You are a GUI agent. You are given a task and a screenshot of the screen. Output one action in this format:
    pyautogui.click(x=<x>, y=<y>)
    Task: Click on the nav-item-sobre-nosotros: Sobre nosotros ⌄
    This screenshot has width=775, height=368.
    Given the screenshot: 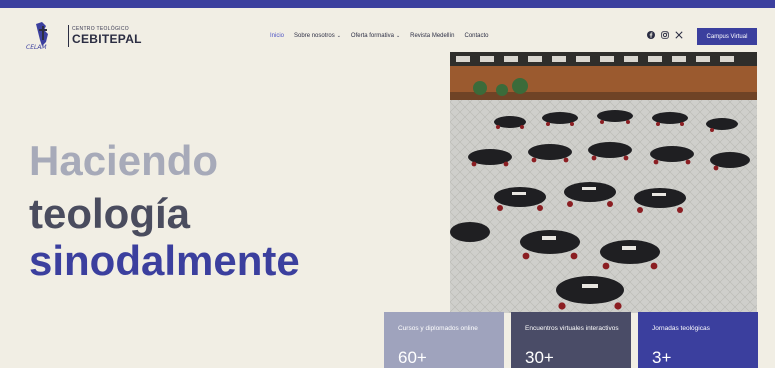 What is the action you would take?
    pyautogui.click(x=317, y=36)
    